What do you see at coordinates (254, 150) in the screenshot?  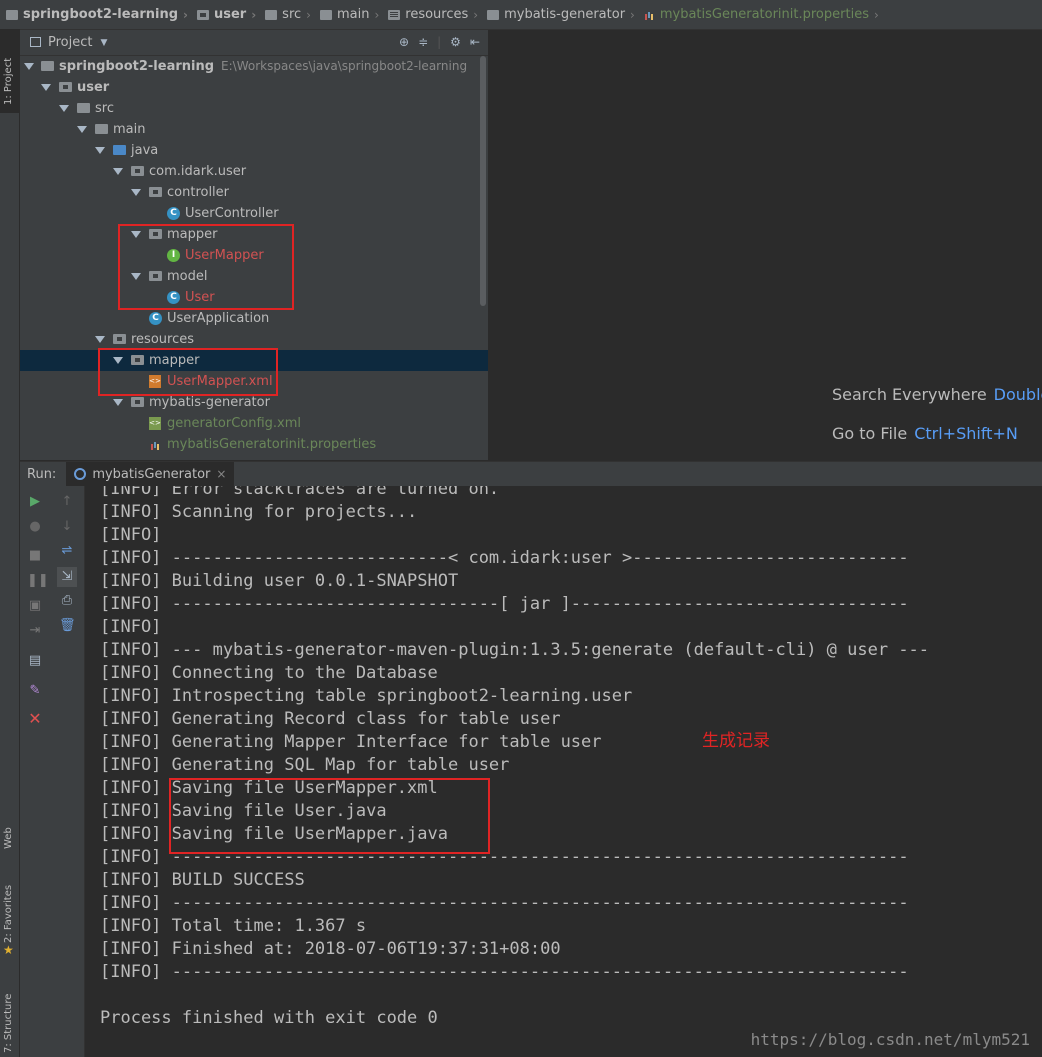 I see `tree-item-java: java` at bounding box center [254, 150].